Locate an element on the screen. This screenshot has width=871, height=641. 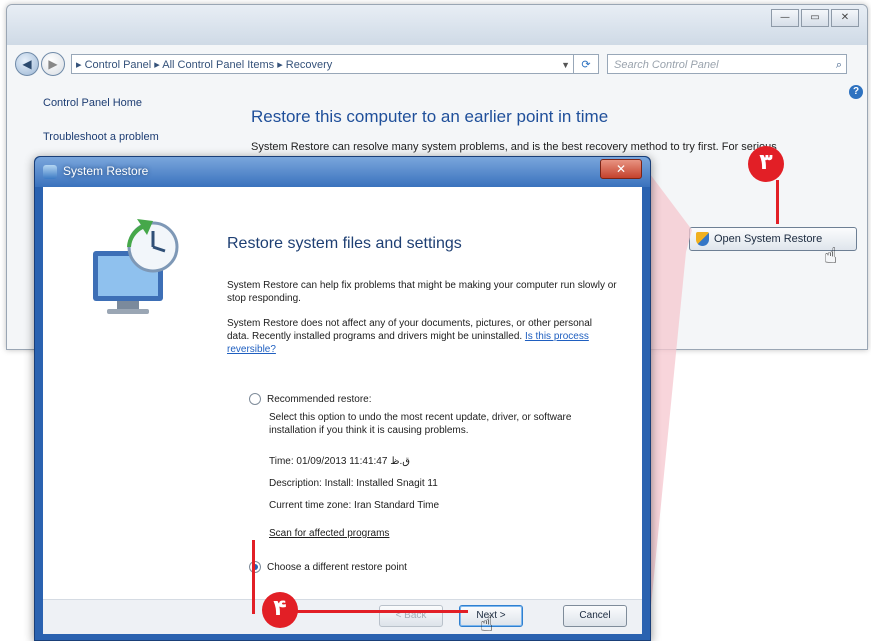
dialog-close-button: ✕ is located at coordinates (621, 169).